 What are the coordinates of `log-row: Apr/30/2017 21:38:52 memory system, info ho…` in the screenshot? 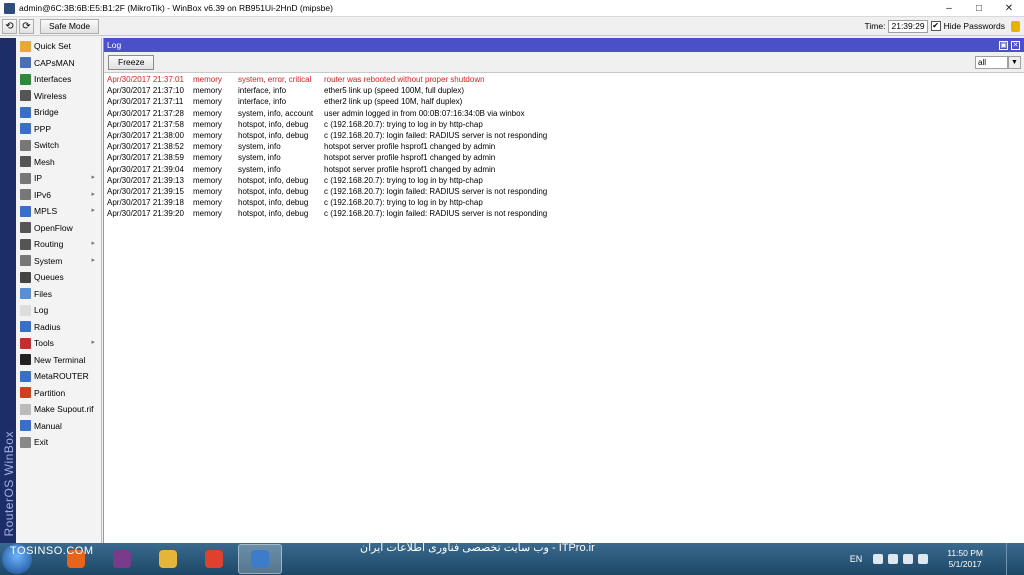 It's located at (564, 146).